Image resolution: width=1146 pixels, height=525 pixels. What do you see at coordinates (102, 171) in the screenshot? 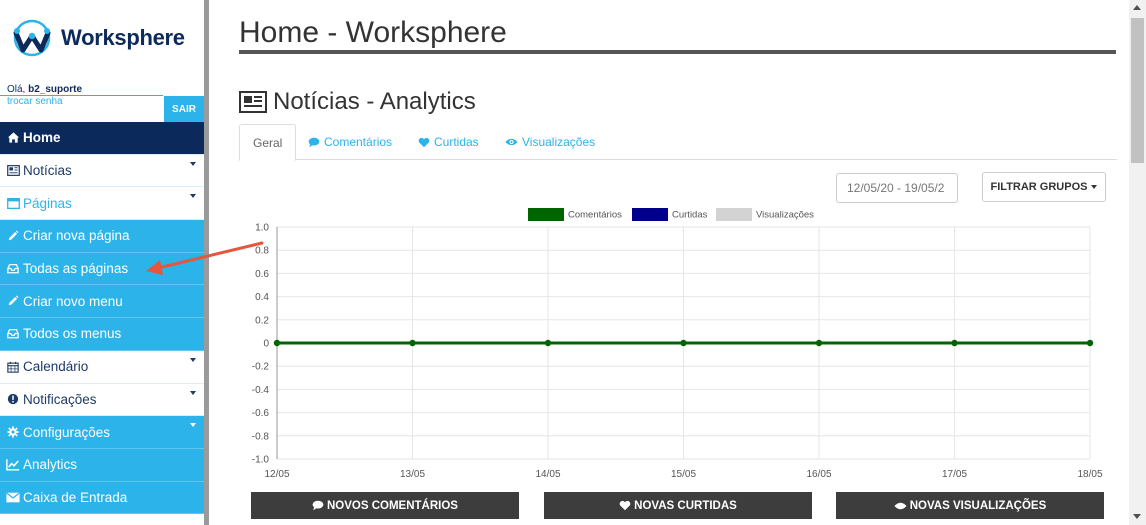
I see `sidebar-item-noticias: Notícias` at bounding box center [102, 171].